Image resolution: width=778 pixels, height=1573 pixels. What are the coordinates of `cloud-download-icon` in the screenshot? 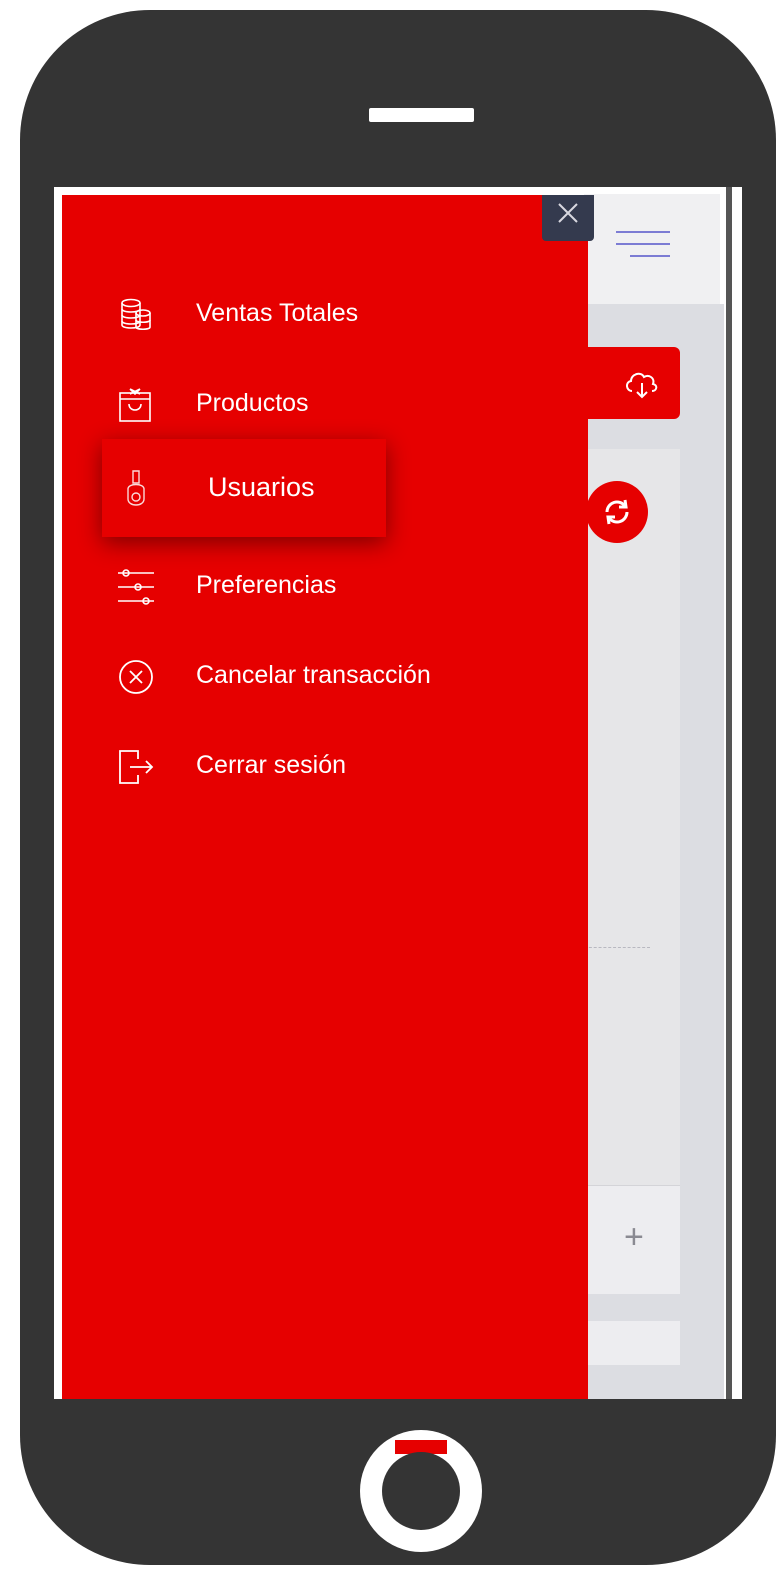 It's located at (642, 385).